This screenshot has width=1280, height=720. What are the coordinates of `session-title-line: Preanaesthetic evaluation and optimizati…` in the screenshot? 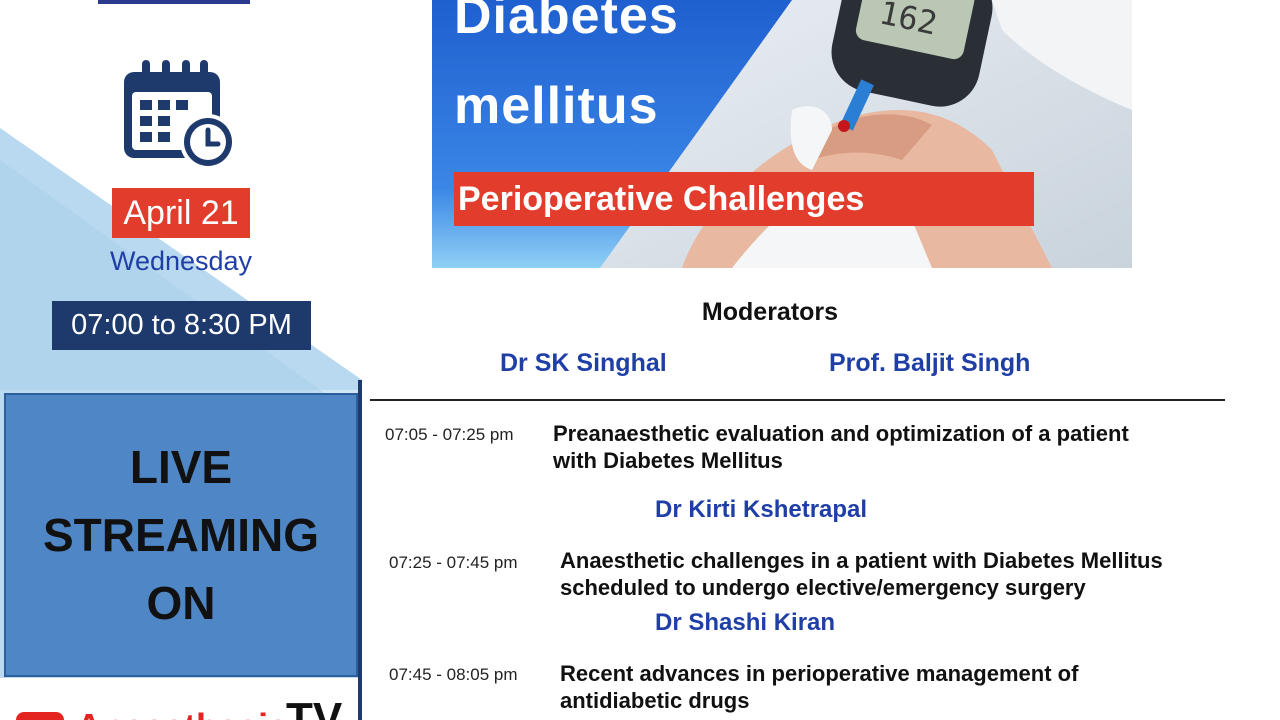 It's located at (841, 433).